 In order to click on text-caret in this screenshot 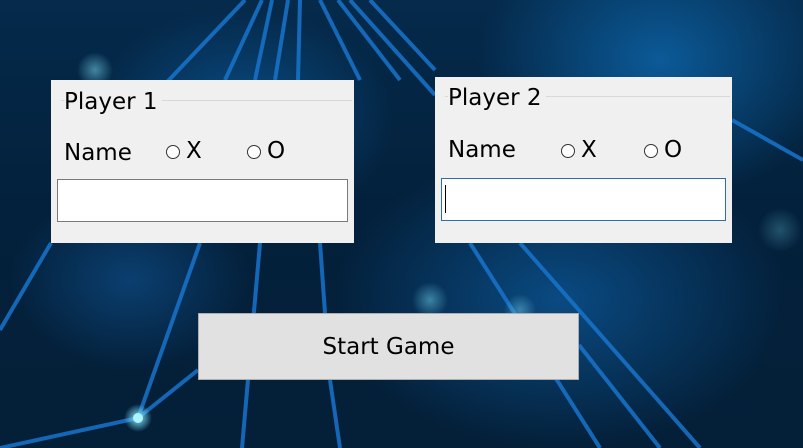, I will do `click(445, 199)`.